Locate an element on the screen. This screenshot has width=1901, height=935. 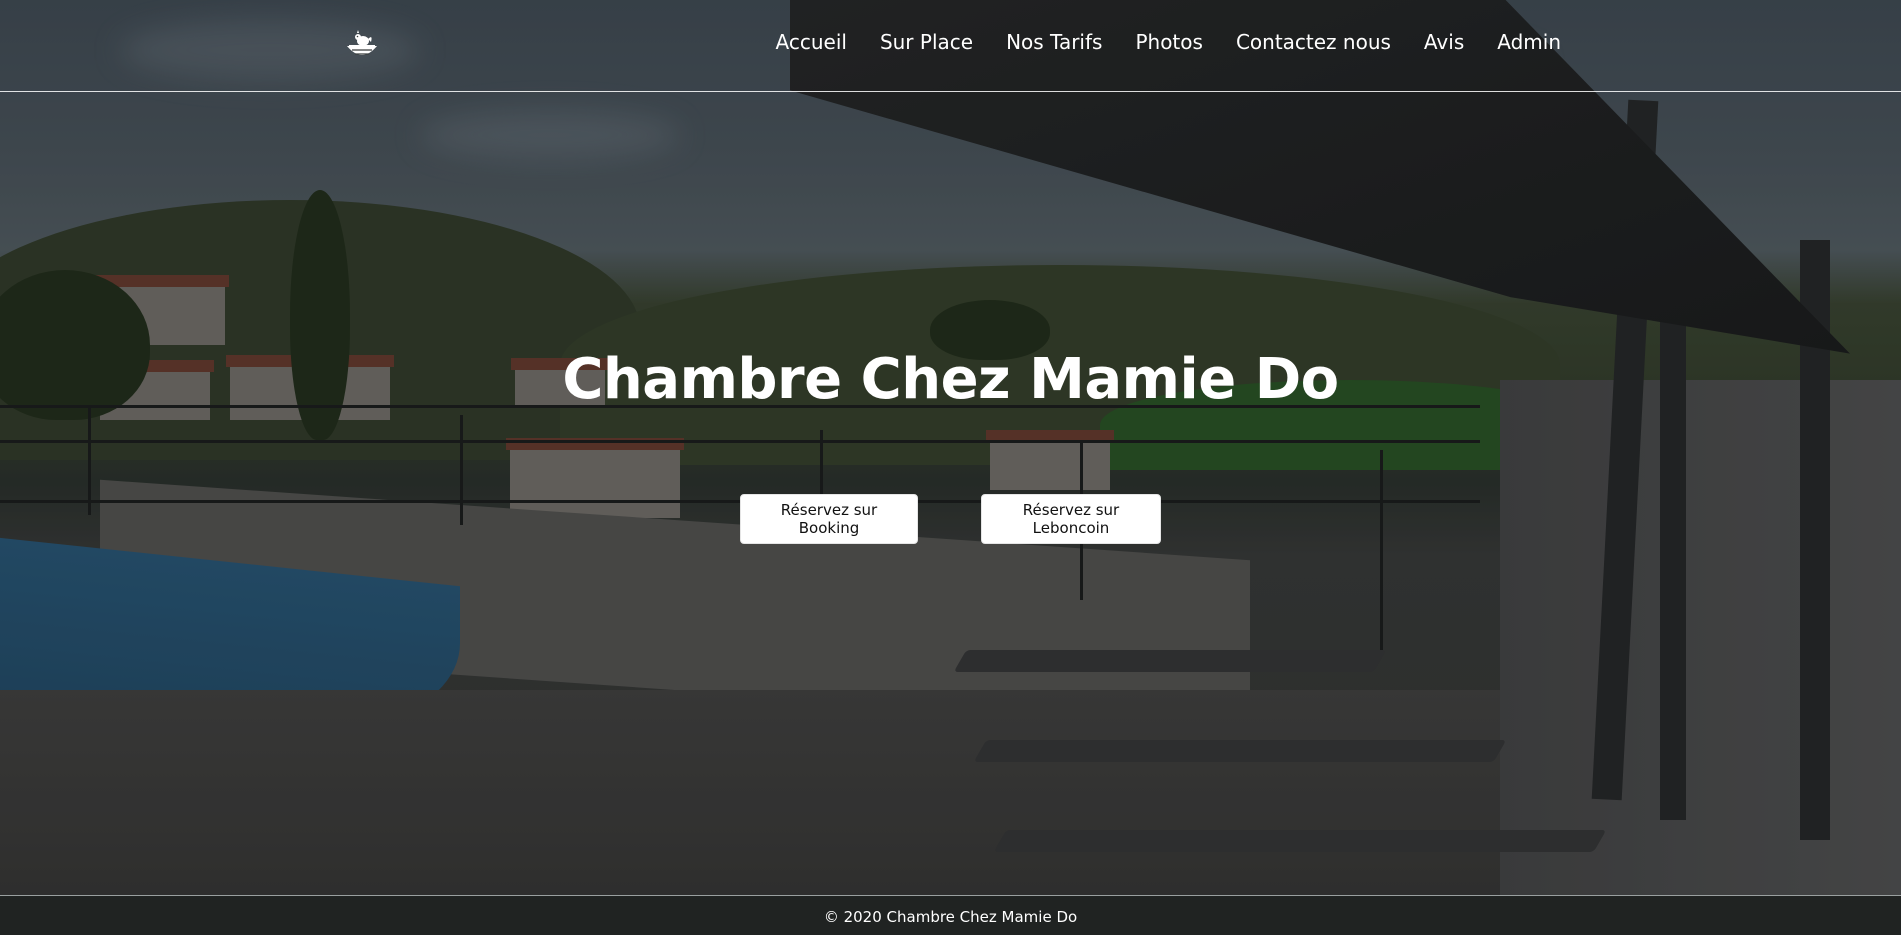
page-title: Chambre Chez Mamie Do is located at coordinates (950, 379).